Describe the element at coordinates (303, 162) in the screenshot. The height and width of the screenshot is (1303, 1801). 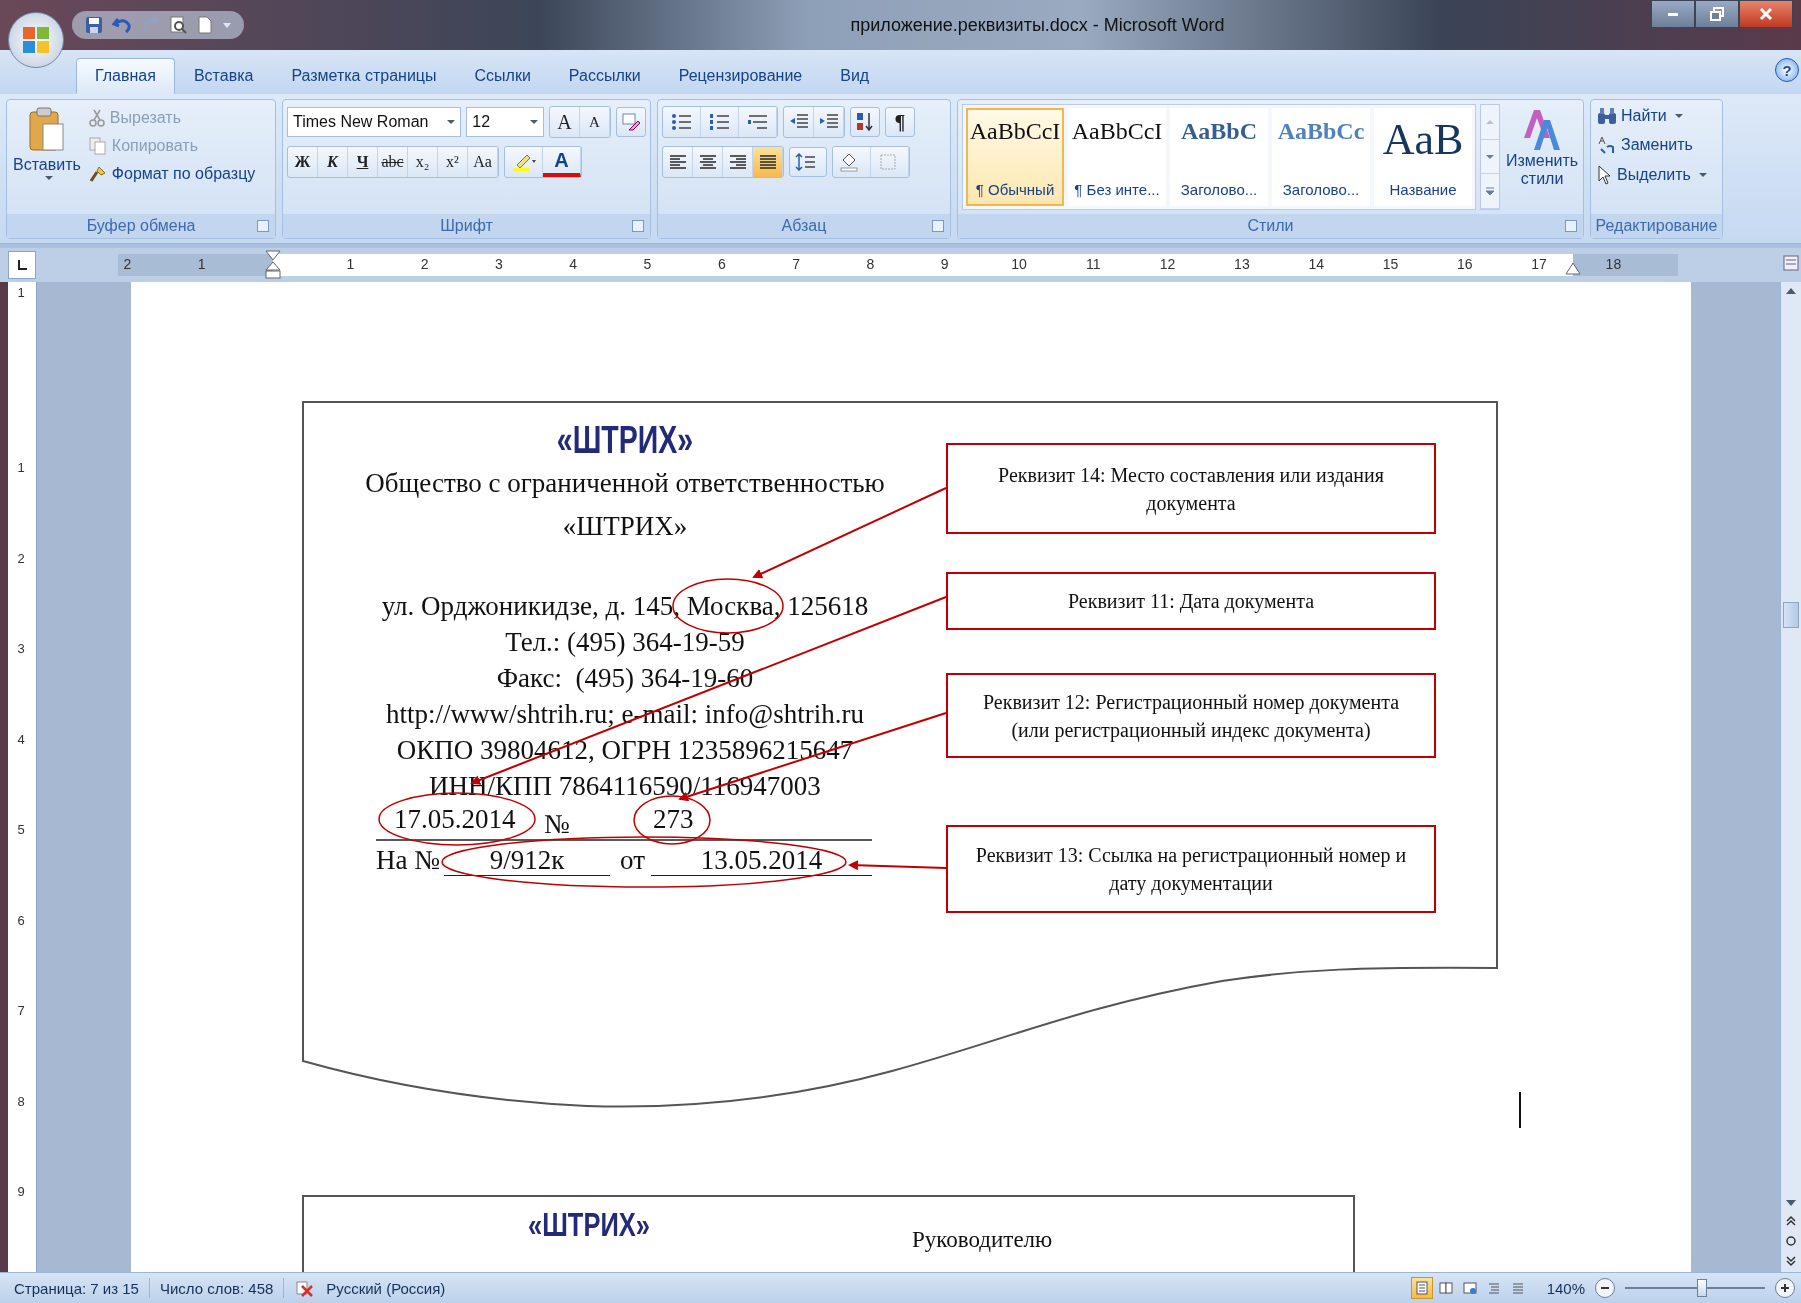
I see `bold-button: Ж` at that location.